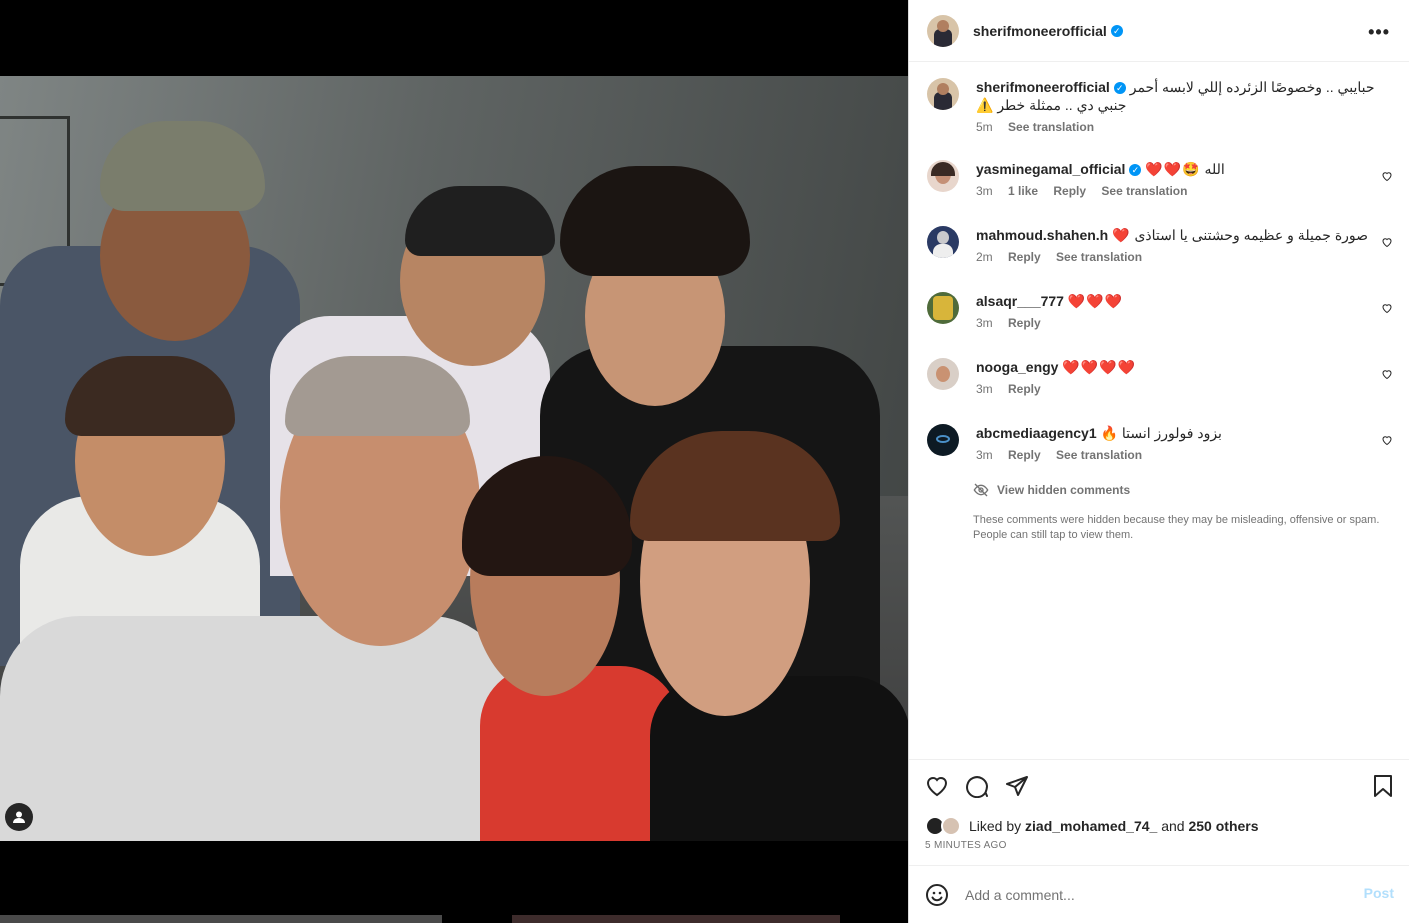 The height and width of the screenshot is (923, 1409). Describe the element at coordinates (951, 826) in the screenshot. I see `liker-avatar` at that location.